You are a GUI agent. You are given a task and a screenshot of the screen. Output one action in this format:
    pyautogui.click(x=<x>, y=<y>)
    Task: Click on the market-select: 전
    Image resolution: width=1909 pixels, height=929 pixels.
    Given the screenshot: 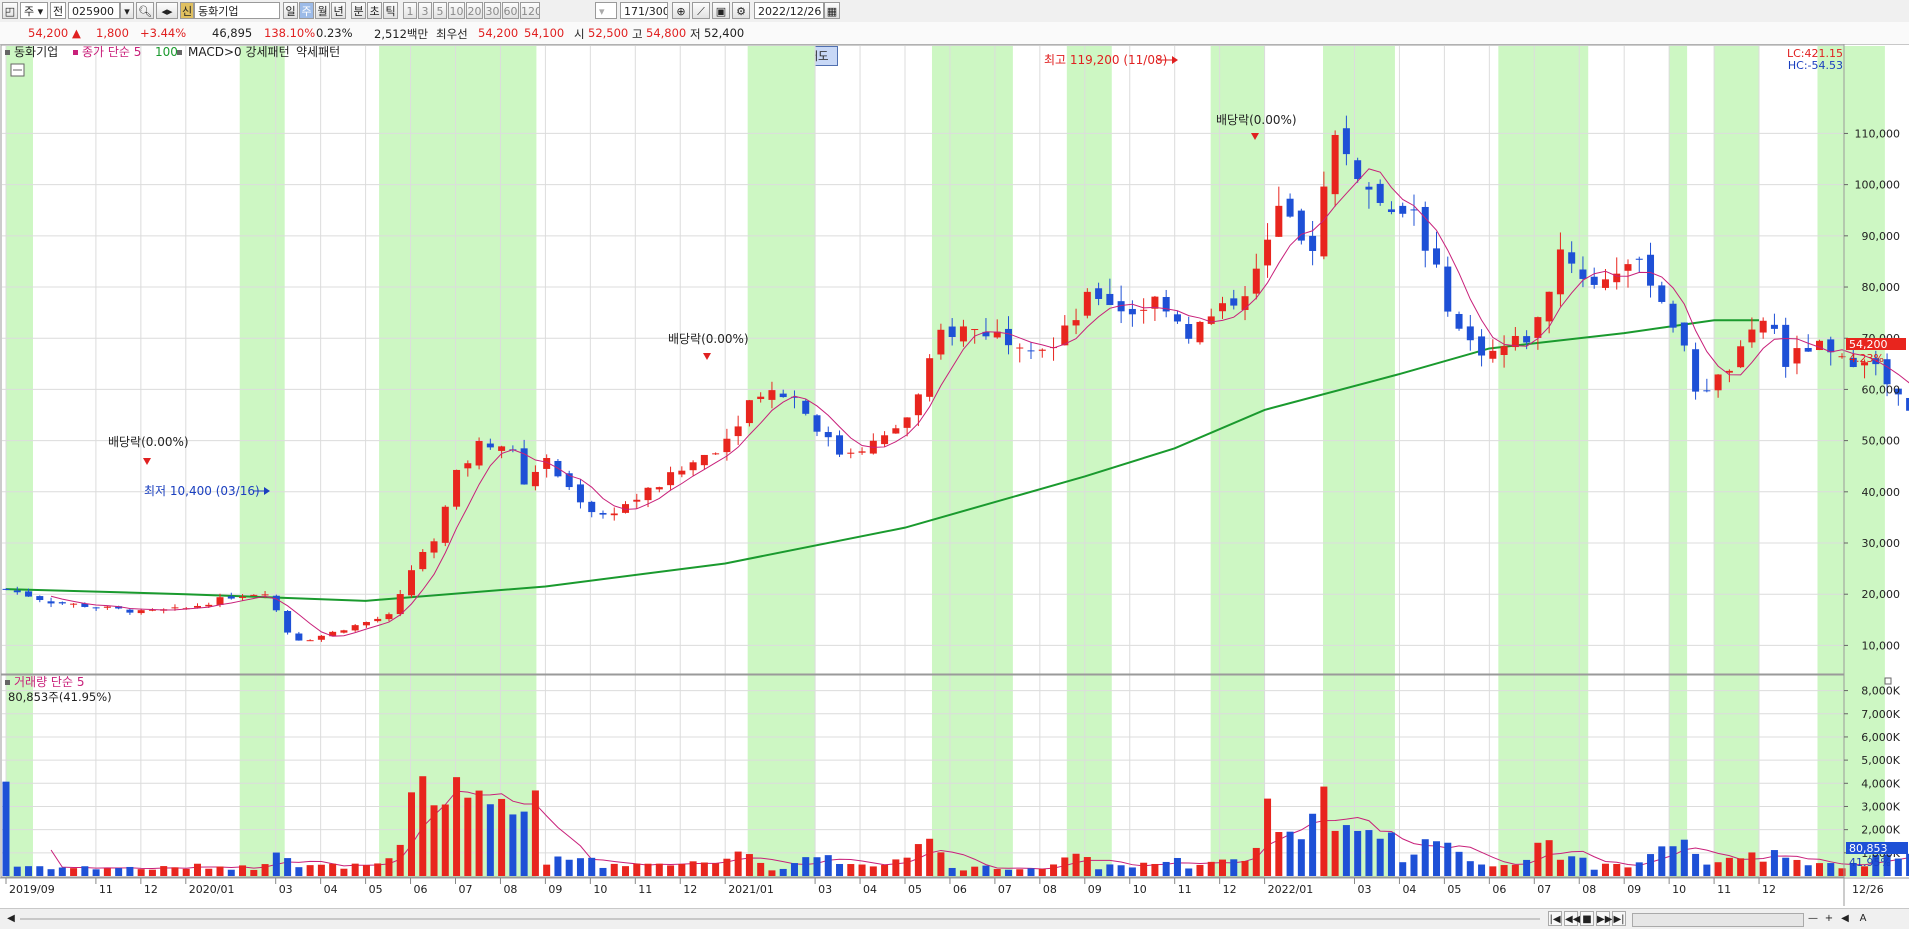 What is the action you would take?
    pyautogui.click(x=58, y=10)
    